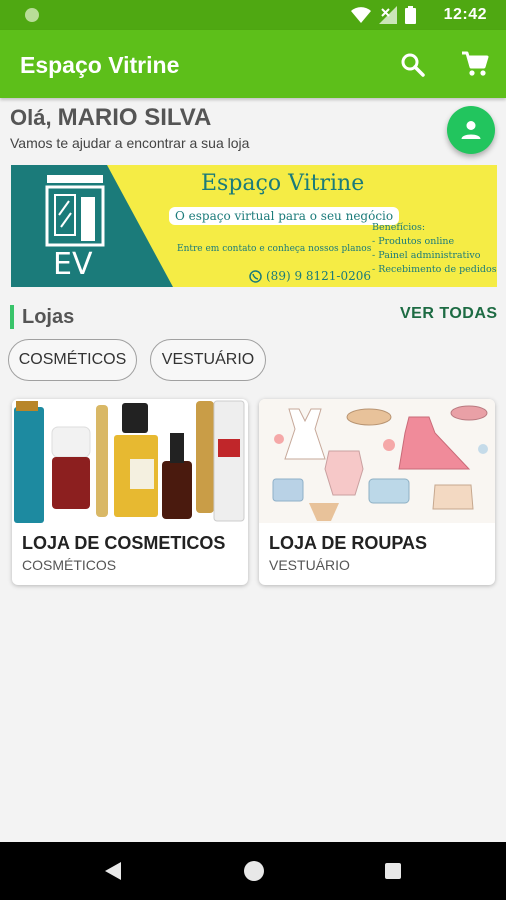  What do you see at coordinates (319, 276) in the screenshot?
I see `banner-phone-number: (89) 9 8121-0206` at bounding box center [319, 276].